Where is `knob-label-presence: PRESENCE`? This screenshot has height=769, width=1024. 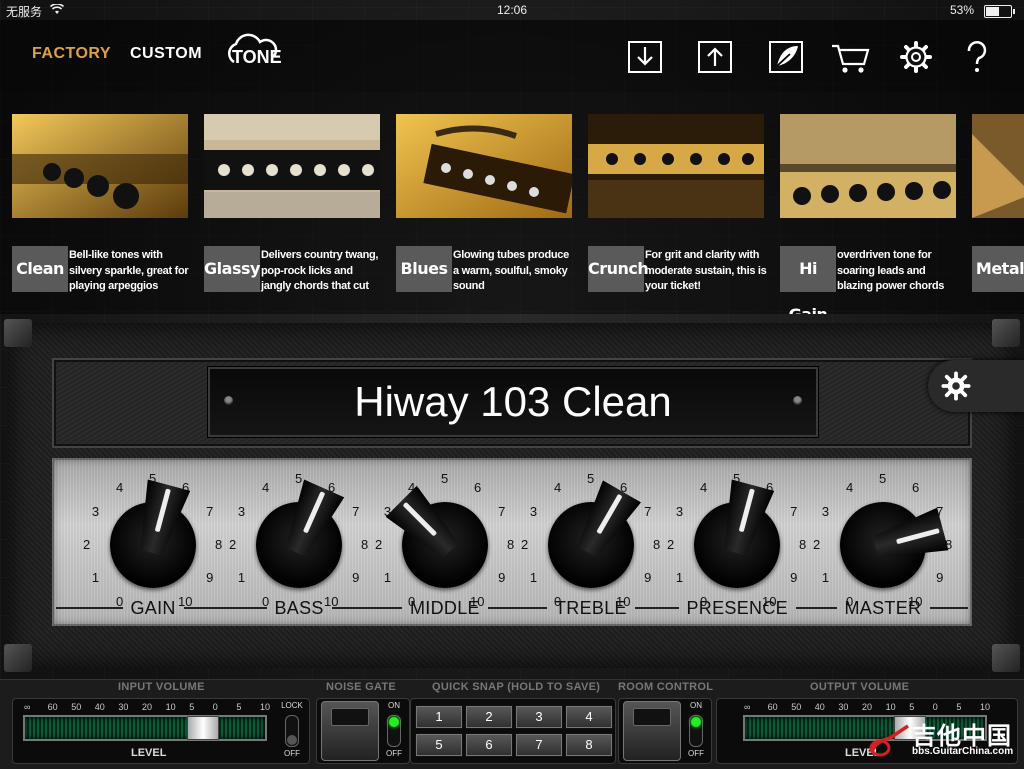 knob-label-presence: PRESENCE is located at coordinates (737, 608).